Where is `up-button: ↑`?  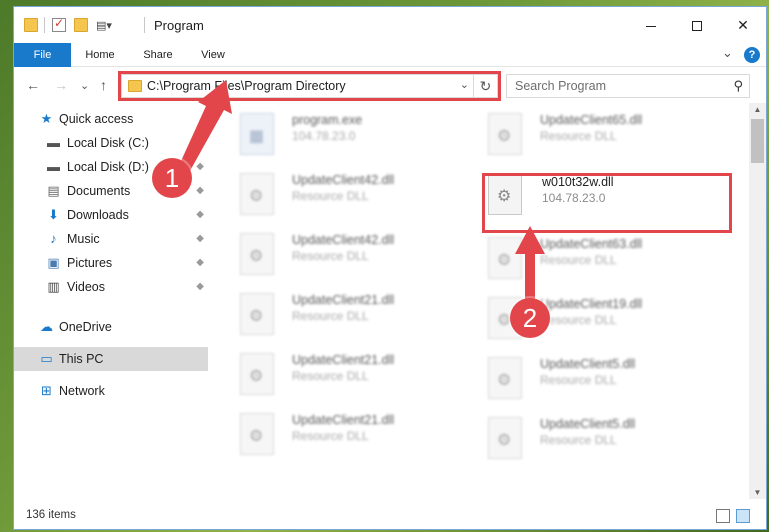
up-button: ↑ is located at coordinates (103, 85).